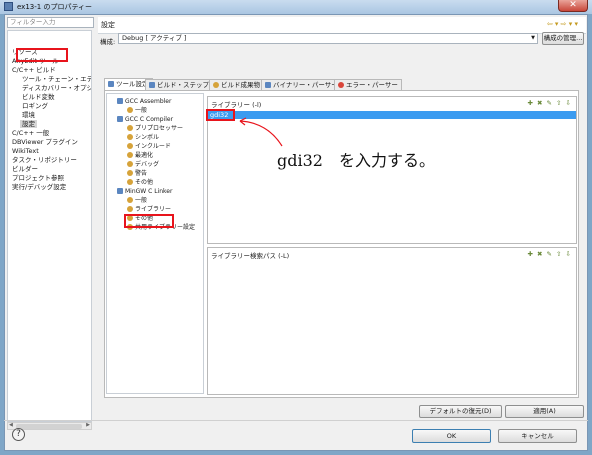  I want to click on tree-item-label: インクルード, so click(153, 146).